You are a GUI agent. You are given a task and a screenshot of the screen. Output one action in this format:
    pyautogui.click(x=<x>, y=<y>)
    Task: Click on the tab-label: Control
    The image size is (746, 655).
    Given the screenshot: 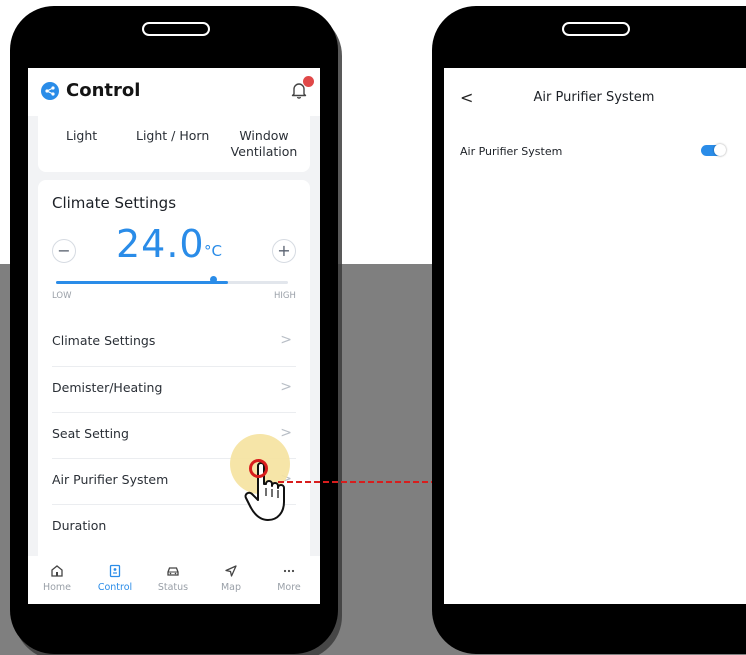 What is the action you would take?
    pyautogui.click(x=115, y=587)
    